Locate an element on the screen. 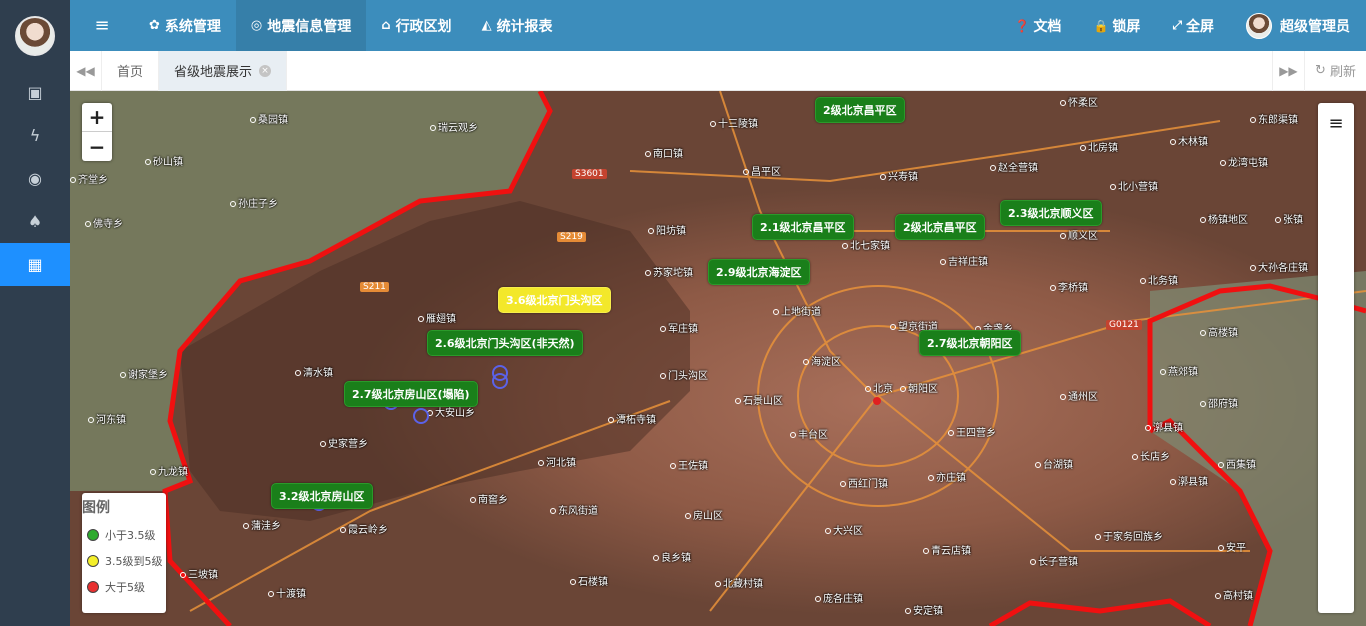  legend-label: 大于5级 is located at coordinates (125, 587).